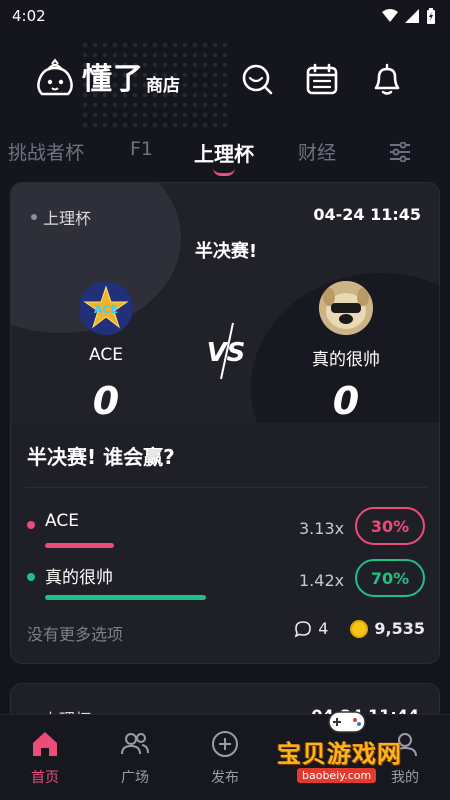  I want to click on status-time: 4:02, so click(29, 16).